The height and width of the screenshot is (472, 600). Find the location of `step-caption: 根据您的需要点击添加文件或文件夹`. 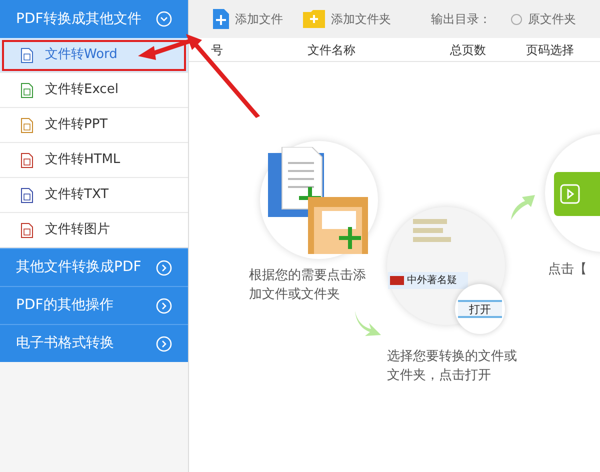

step-caption: 根据您的需要点击添加文件或文件夹 is located at coordinates (308, 285).